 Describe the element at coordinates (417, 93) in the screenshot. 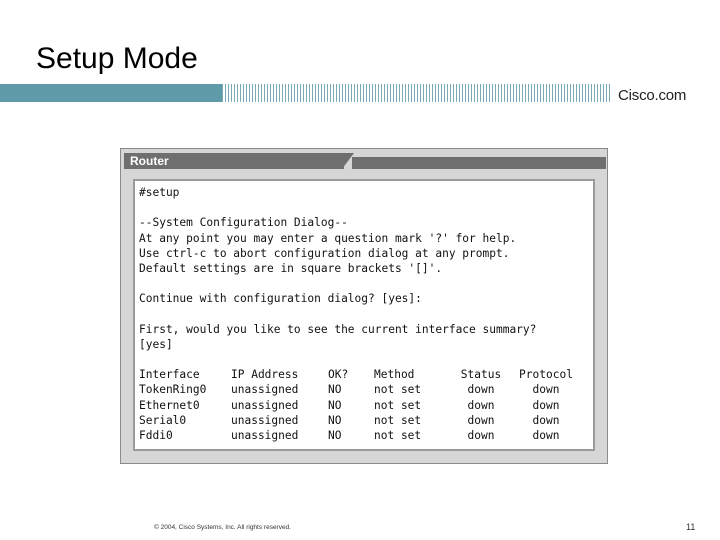

I see `band-stripes` at that location.